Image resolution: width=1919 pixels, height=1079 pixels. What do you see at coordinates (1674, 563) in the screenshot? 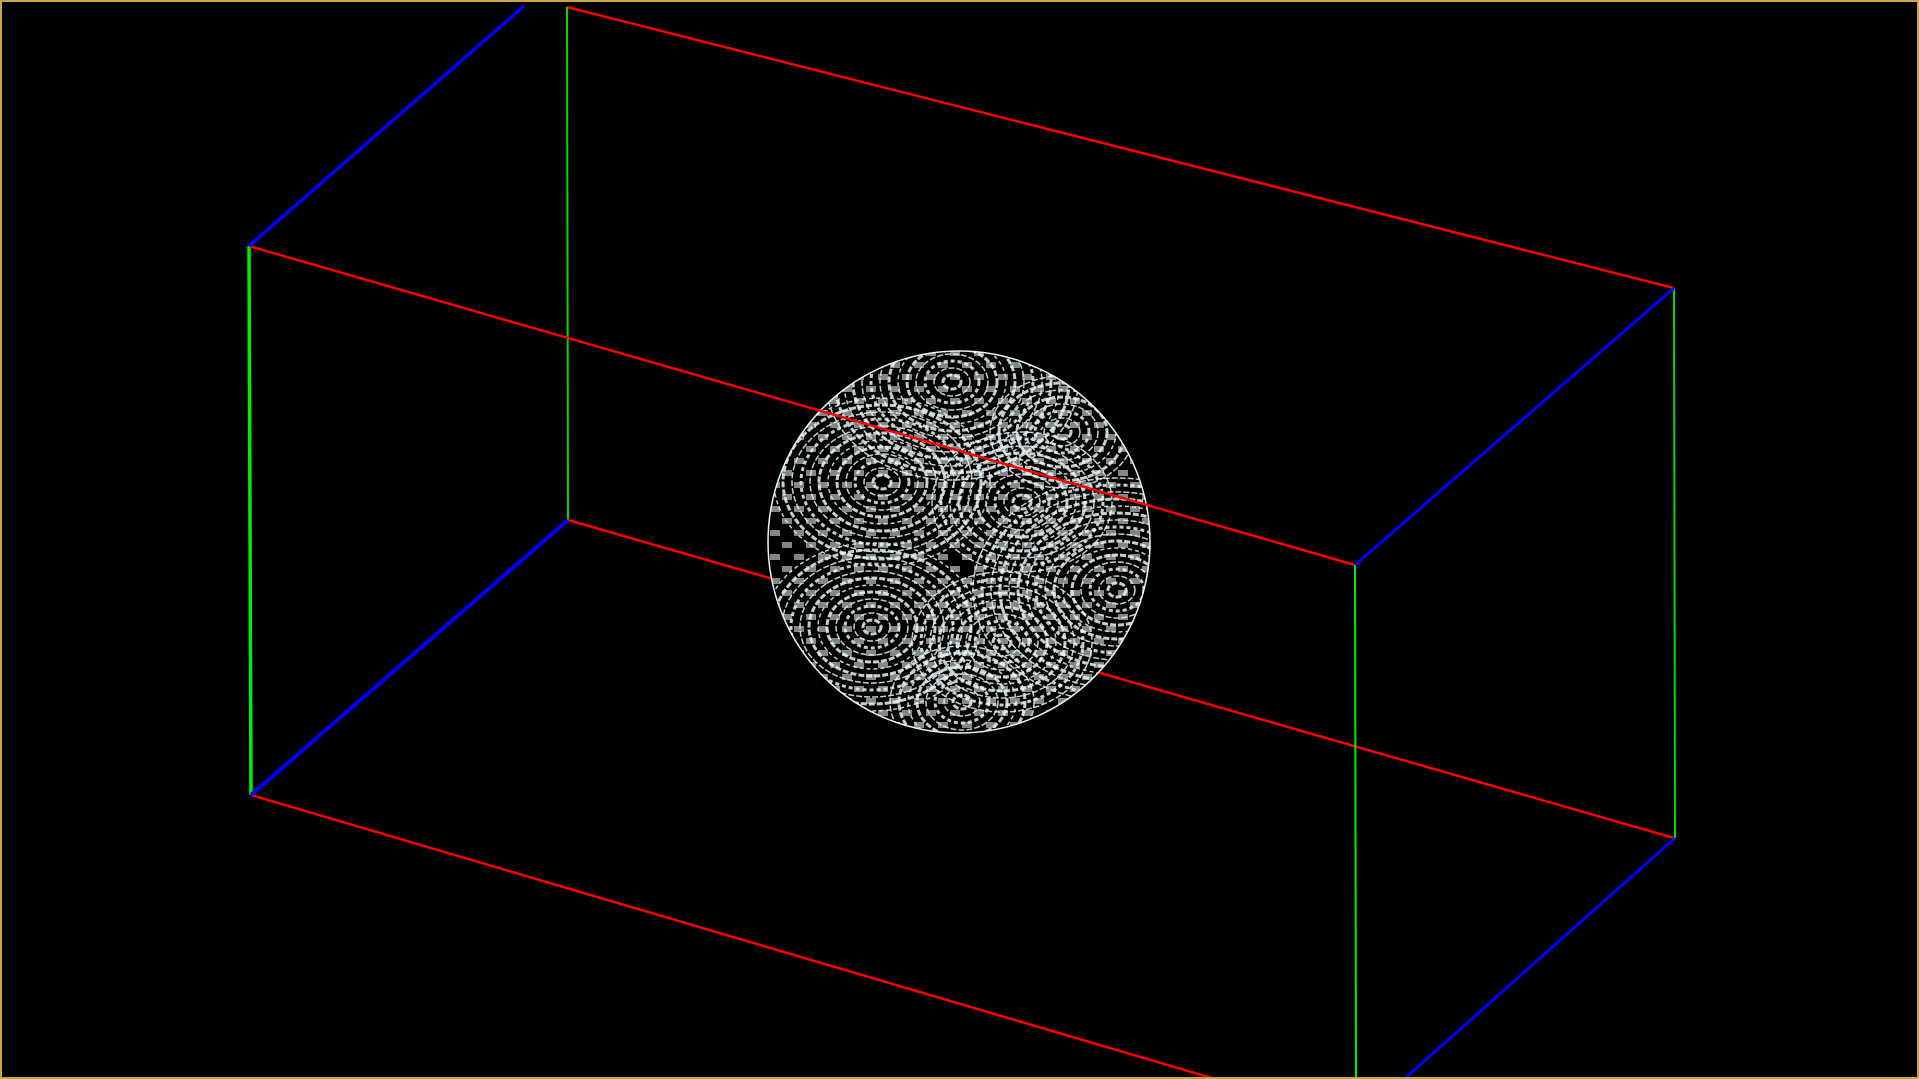
I see `box-edge-back-right-y` at bounding box center [1674, 563].